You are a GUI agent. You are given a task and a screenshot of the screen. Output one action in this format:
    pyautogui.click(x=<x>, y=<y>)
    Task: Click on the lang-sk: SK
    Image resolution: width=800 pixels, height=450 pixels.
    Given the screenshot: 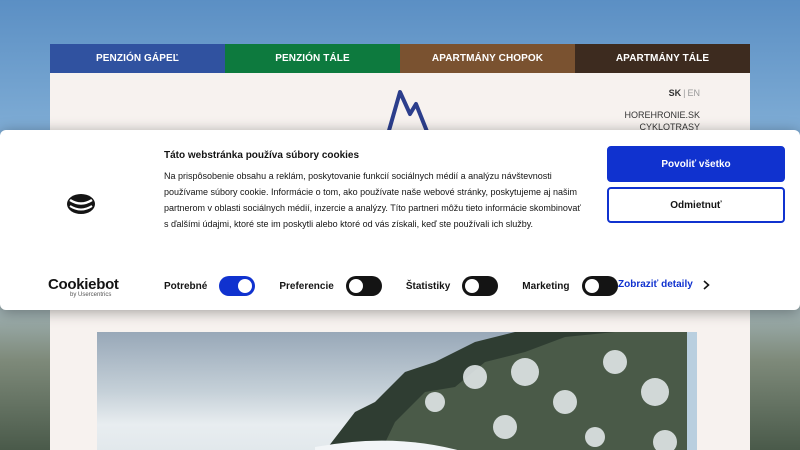 What is the action you would take?
    pyautogui.click(x=675, y=93)
    